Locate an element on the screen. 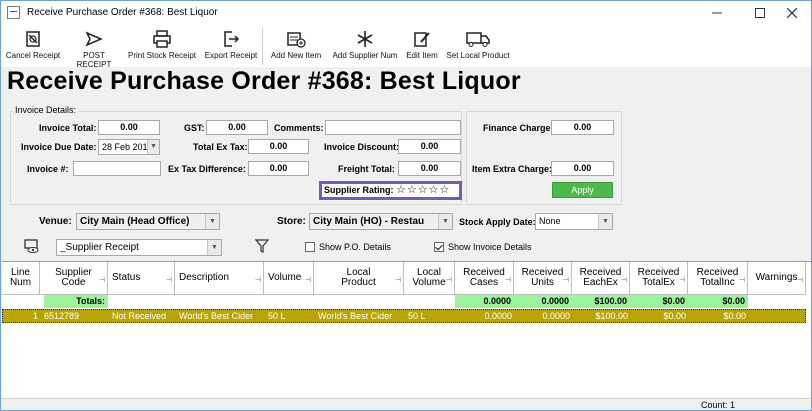 This screenshot has width=812, height=411. invoice-due-date-picker: 28 Feb 2018 ▼ is located at coordinates (129, 147).